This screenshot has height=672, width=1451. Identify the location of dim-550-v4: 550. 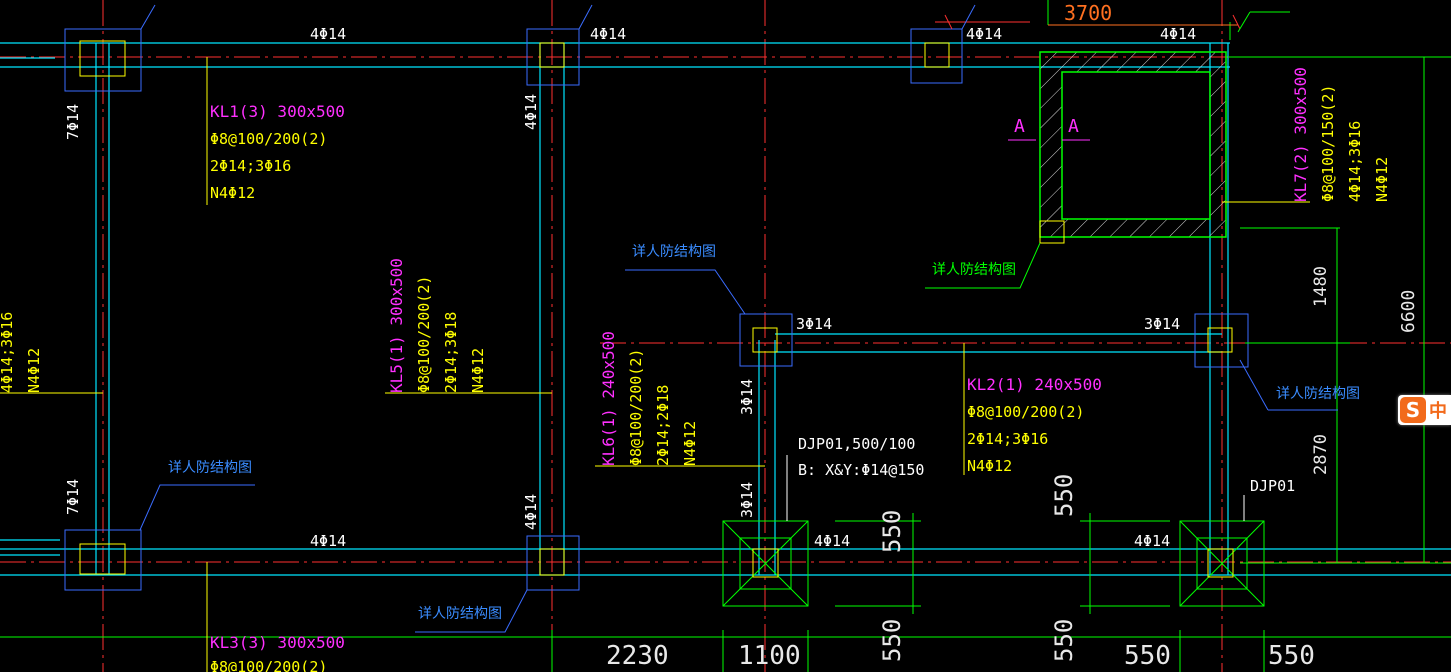
(1064, 640).